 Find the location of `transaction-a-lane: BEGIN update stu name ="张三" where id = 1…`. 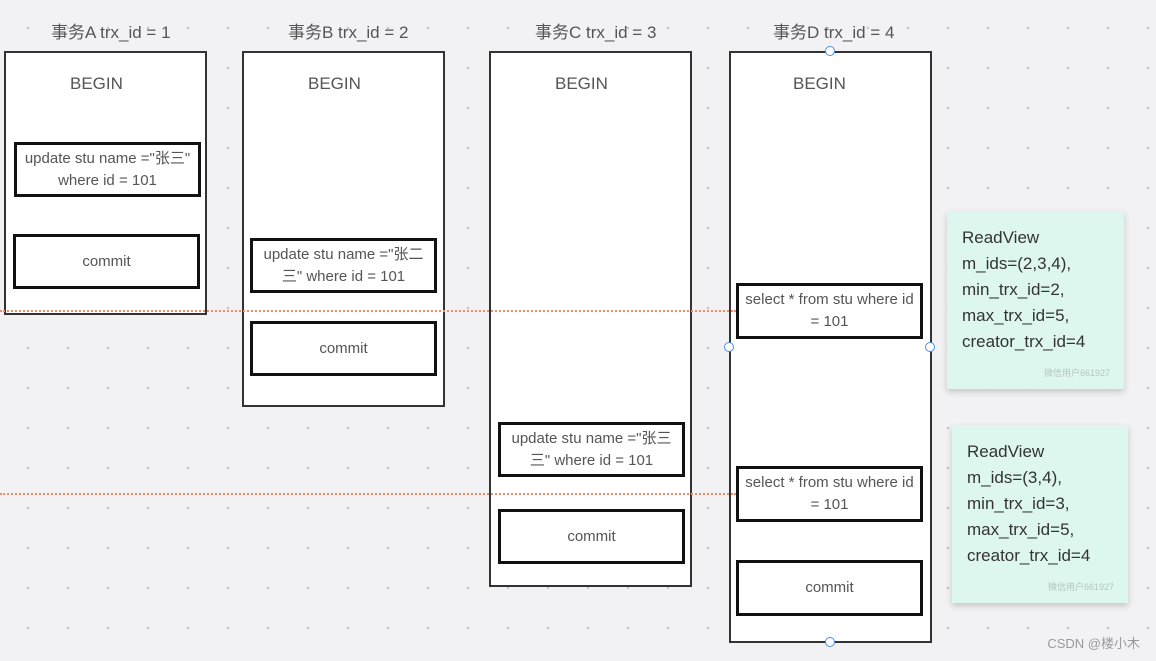

transaction-a-lane: BEGIN update stu name ="张三" where id = 1… is located at coordinates (105, 183).